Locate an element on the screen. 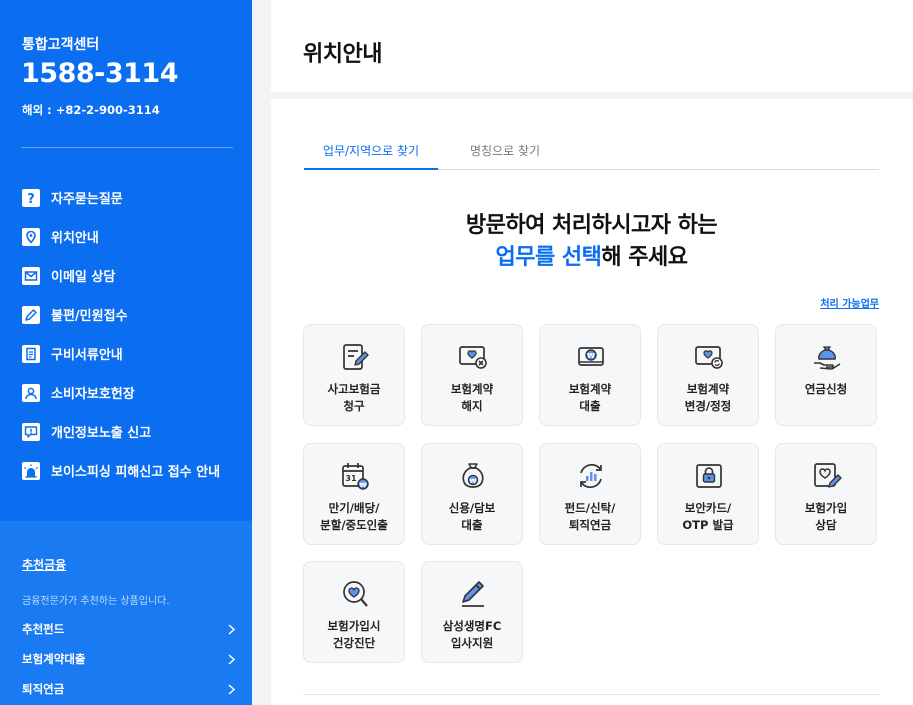  recommend-link-label: 추천펀드 is located at coordinates (43, 629).